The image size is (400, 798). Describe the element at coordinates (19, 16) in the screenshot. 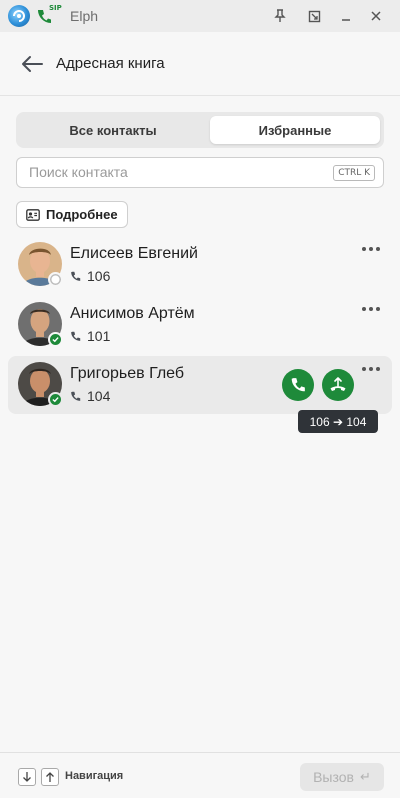

I see `app-logo-icon` at that location.